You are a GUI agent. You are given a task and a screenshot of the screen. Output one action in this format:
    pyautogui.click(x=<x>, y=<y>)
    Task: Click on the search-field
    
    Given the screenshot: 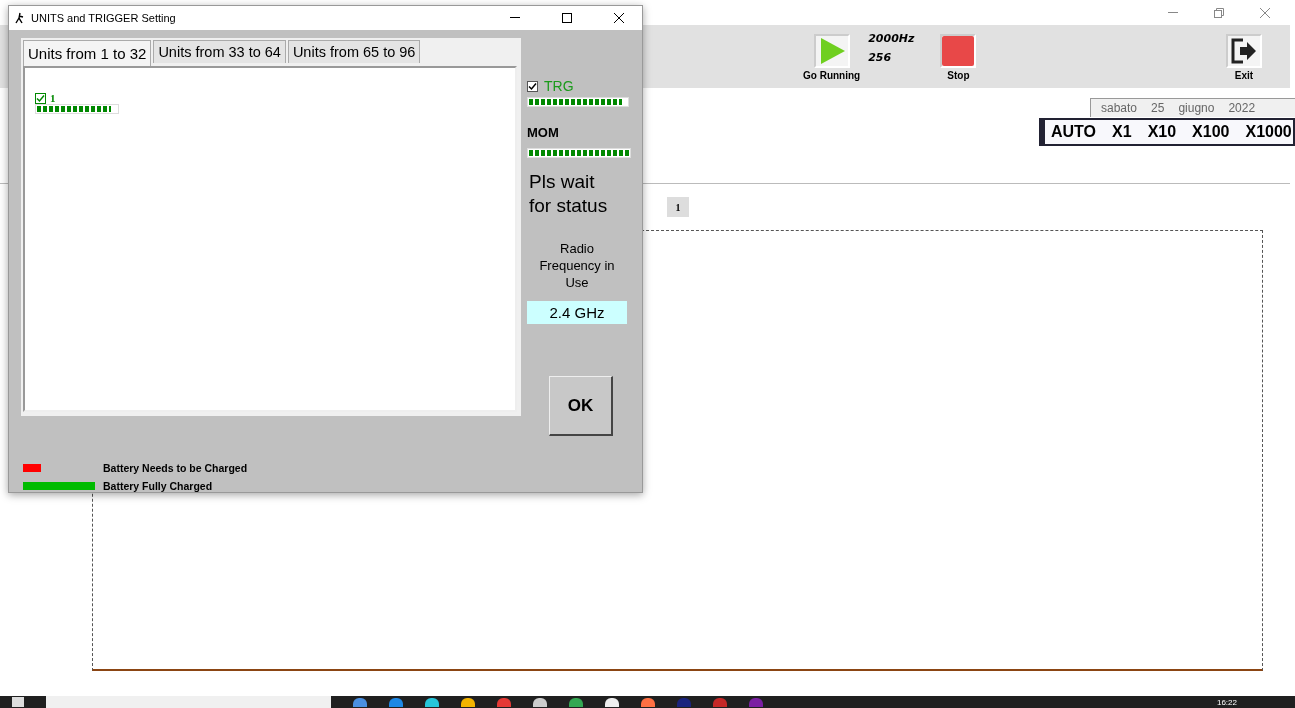 What is the action you would take?
    pyautogui.click(x=188, y=702)
    